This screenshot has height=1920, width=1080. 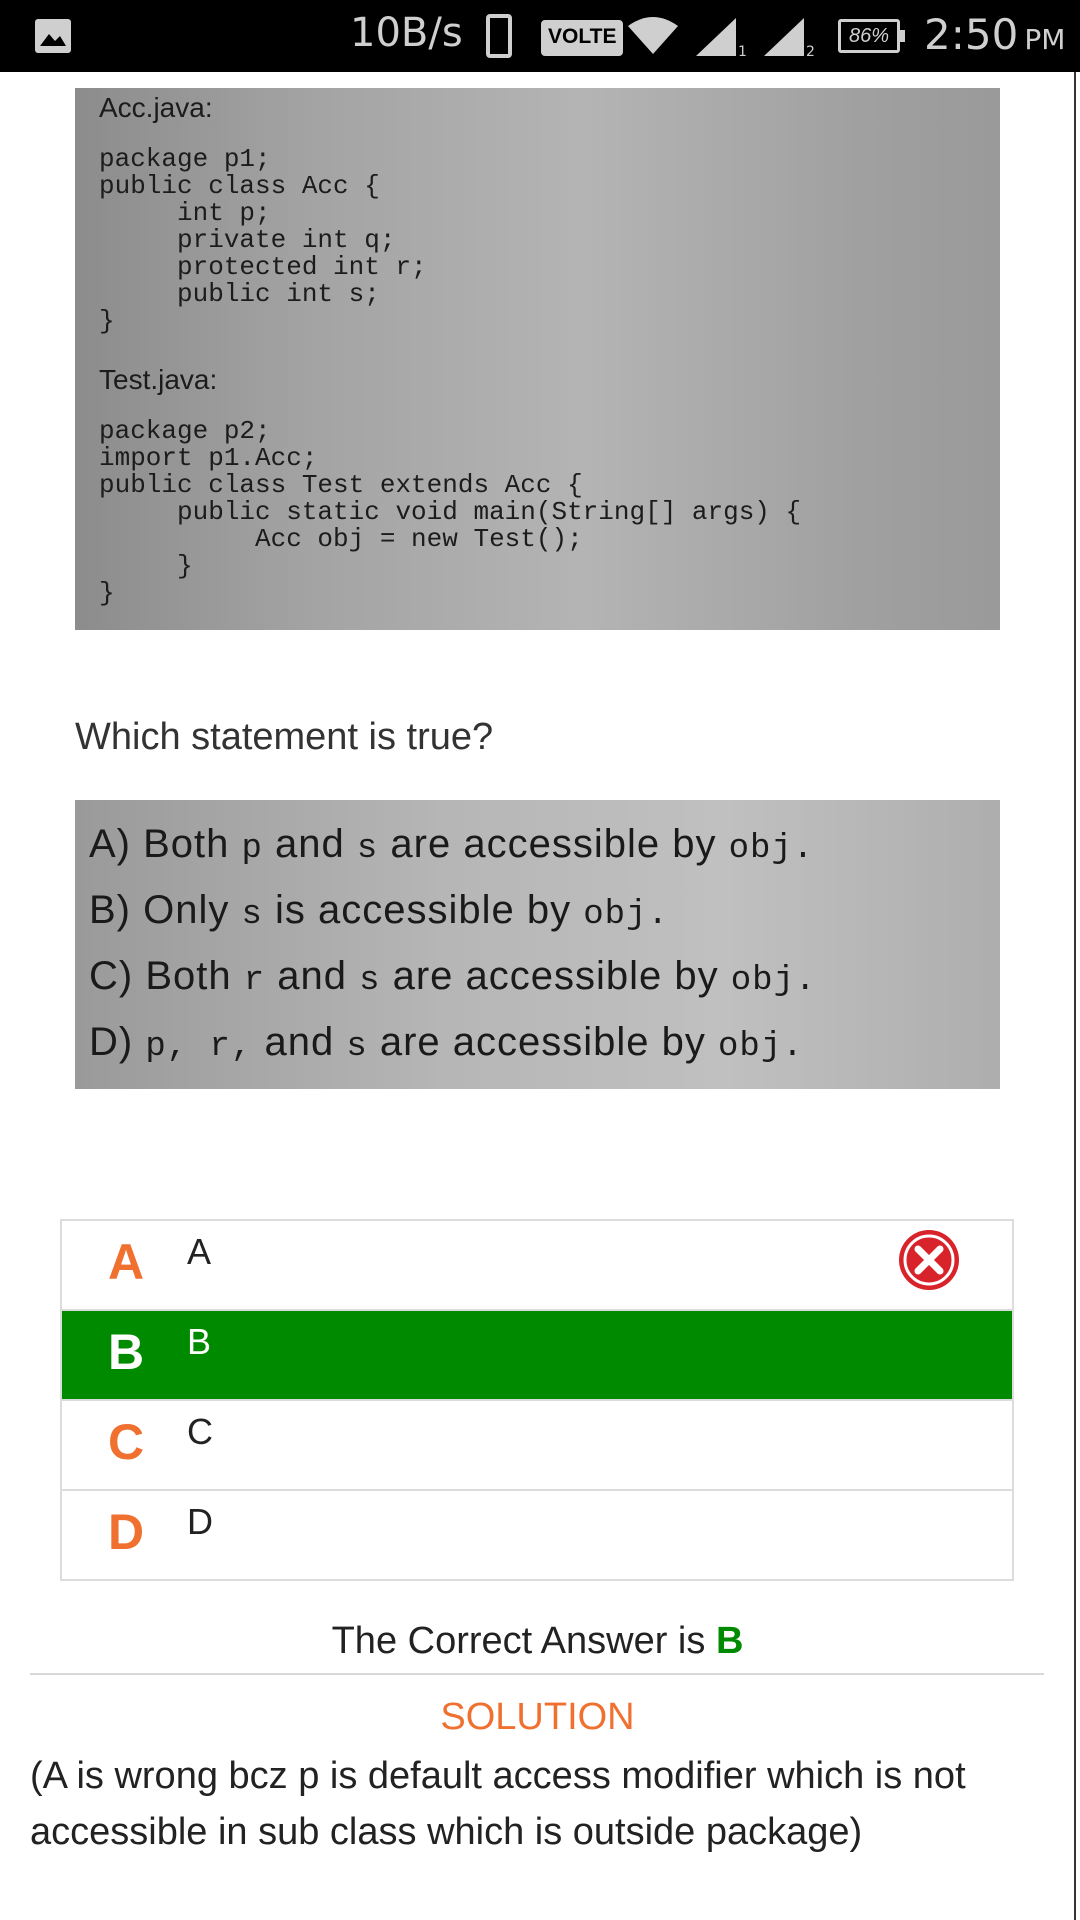 I want to click on answer-option-a: A A, so click(x=537, y=1266).